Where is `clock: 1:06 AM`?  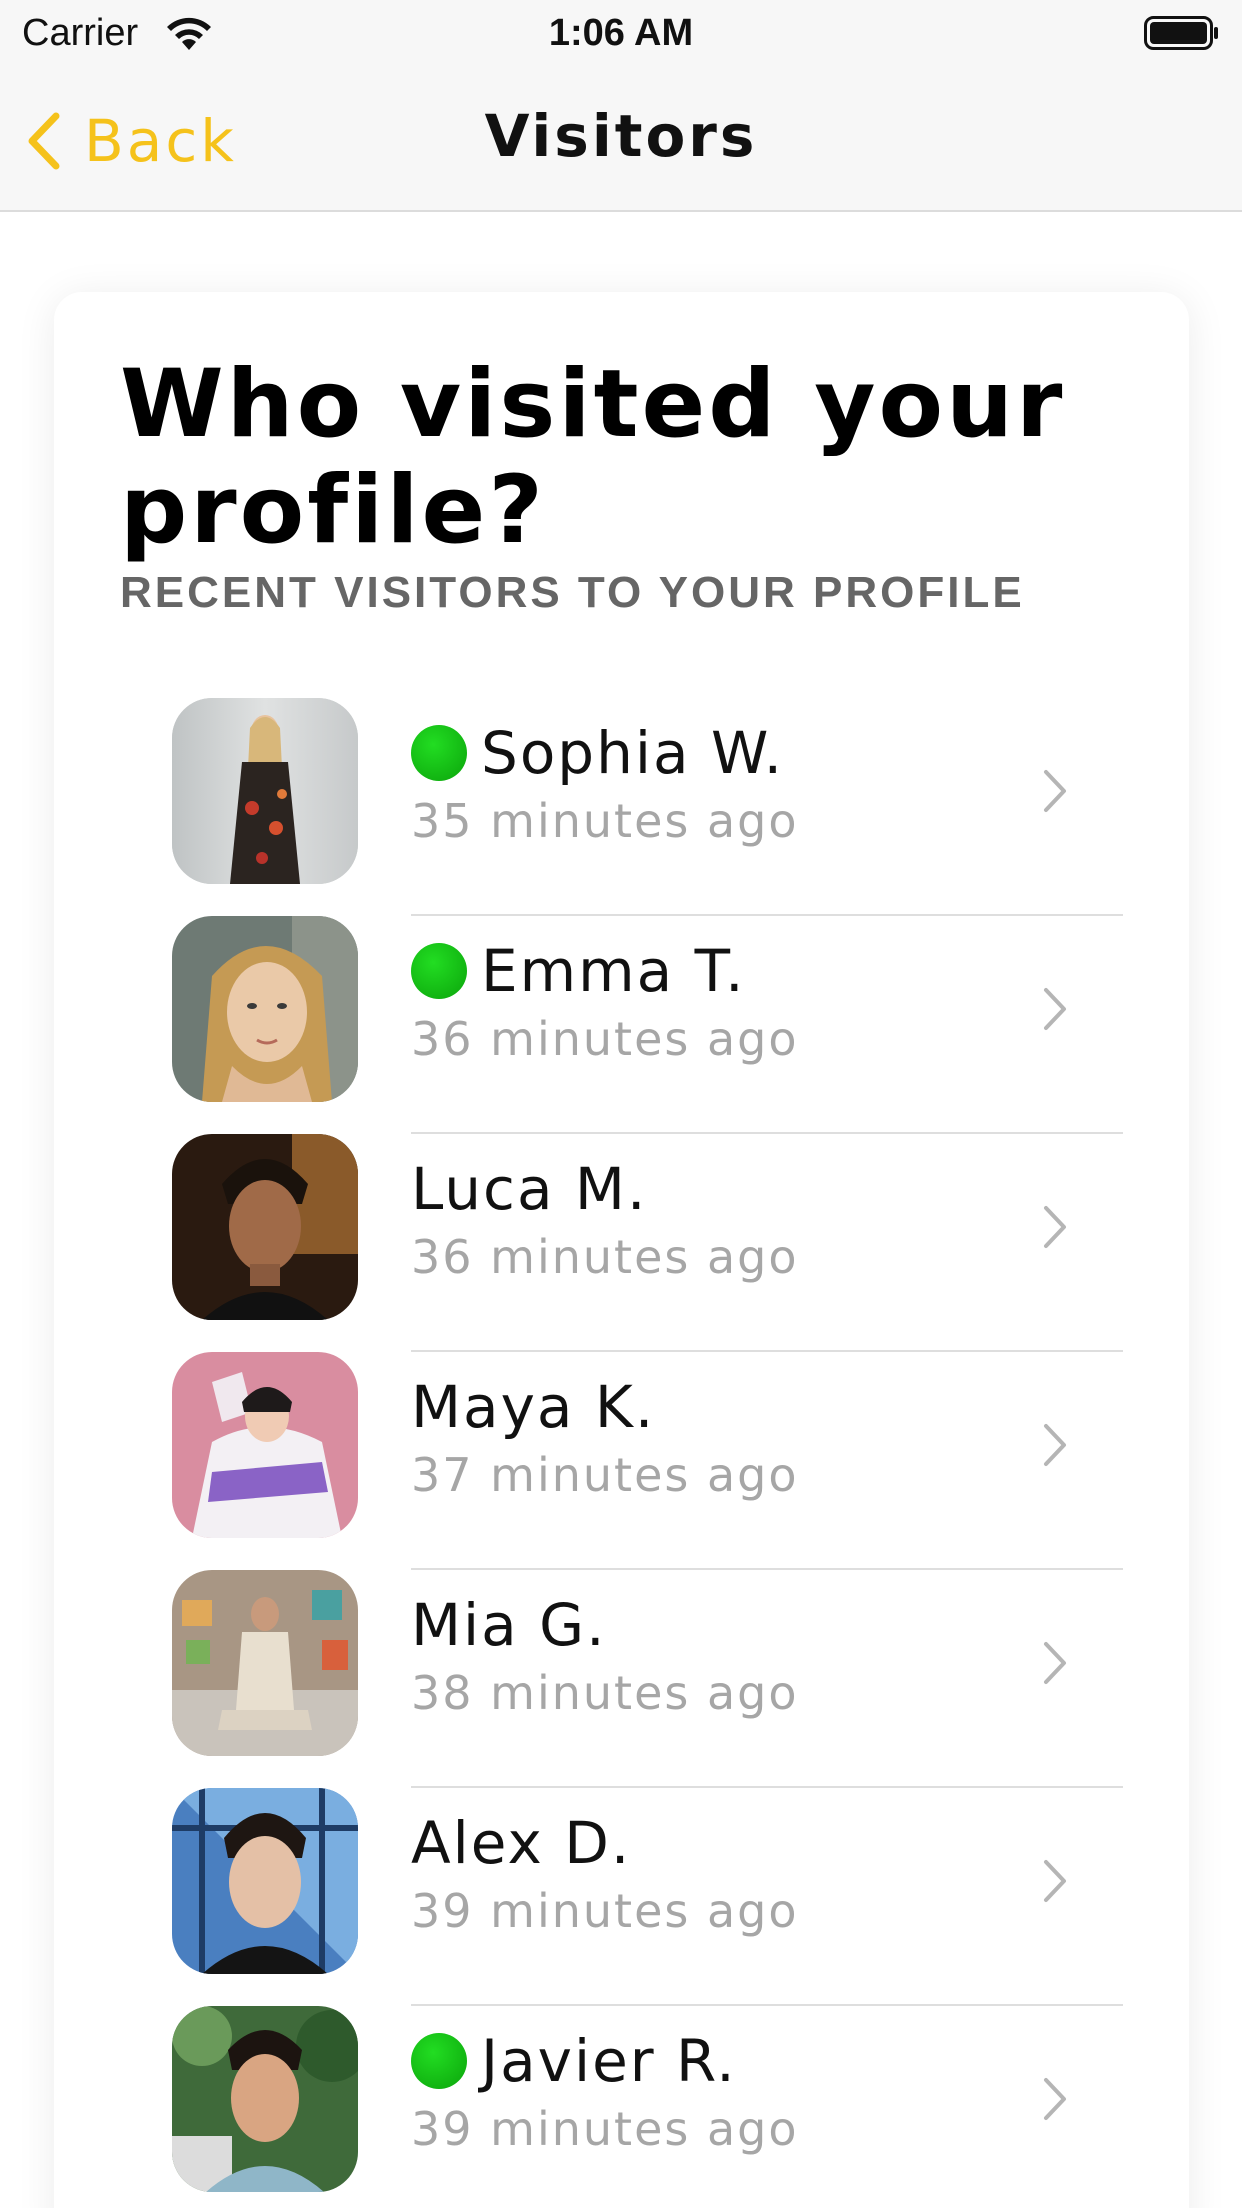 clock: 1:06 AM is located at coordinates (621, 33).